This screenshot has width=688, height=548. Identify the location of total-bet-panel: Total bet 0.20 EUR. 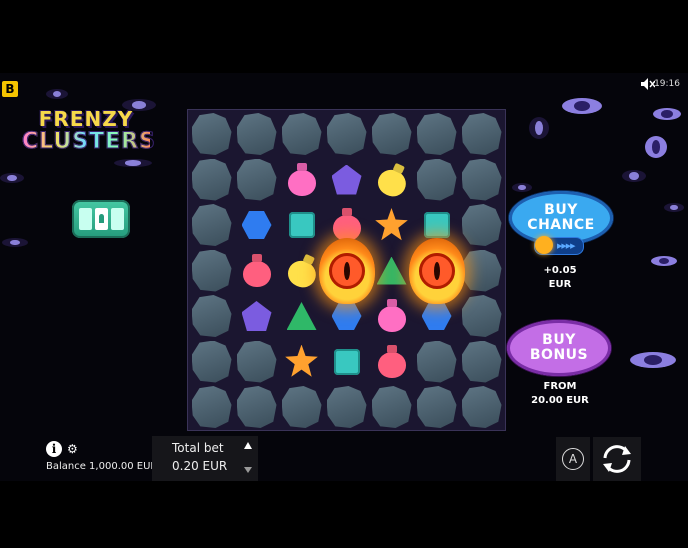
(205, 458).